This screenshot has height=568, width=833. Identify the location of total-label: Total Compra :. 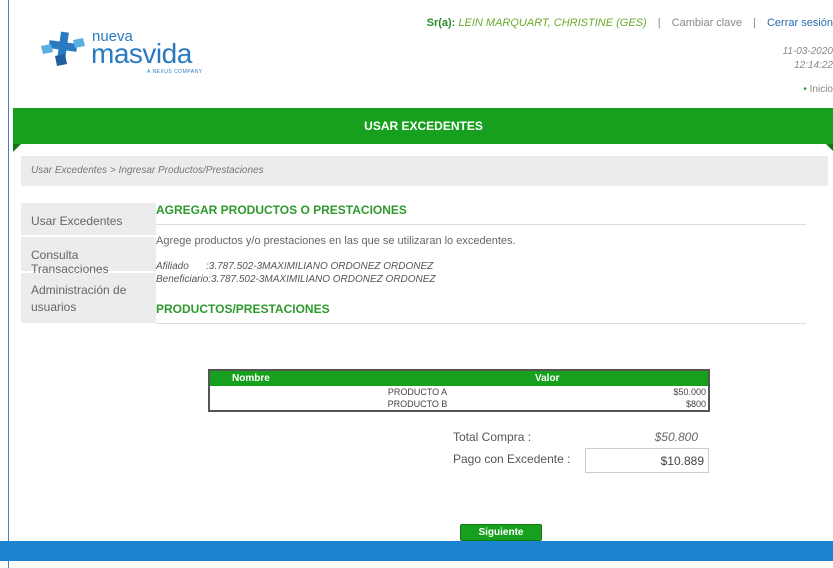
(492, 437).